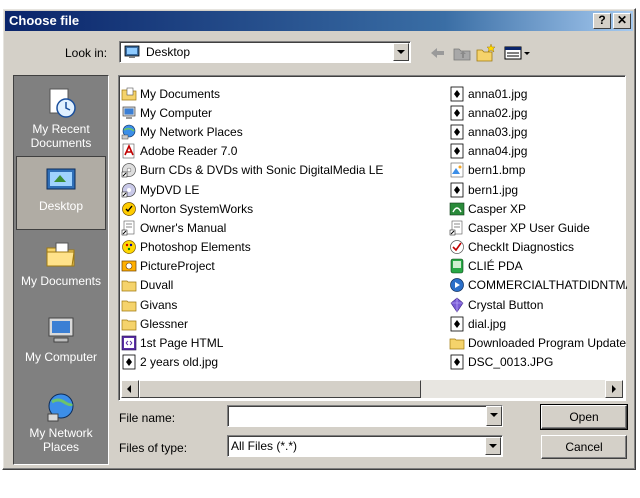  What do you see at coordinates (365, 446) in the screenshot?
I see `file-type-select: All Files (*.*)` at bounding box center [365, 446].